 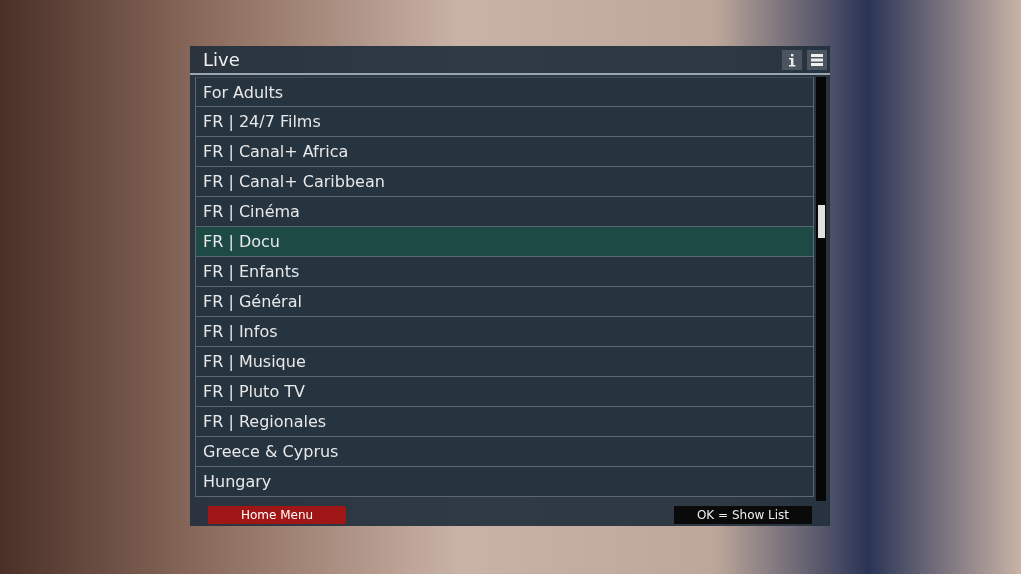 I want to click on scrollbar, so click(x=821, y=289).